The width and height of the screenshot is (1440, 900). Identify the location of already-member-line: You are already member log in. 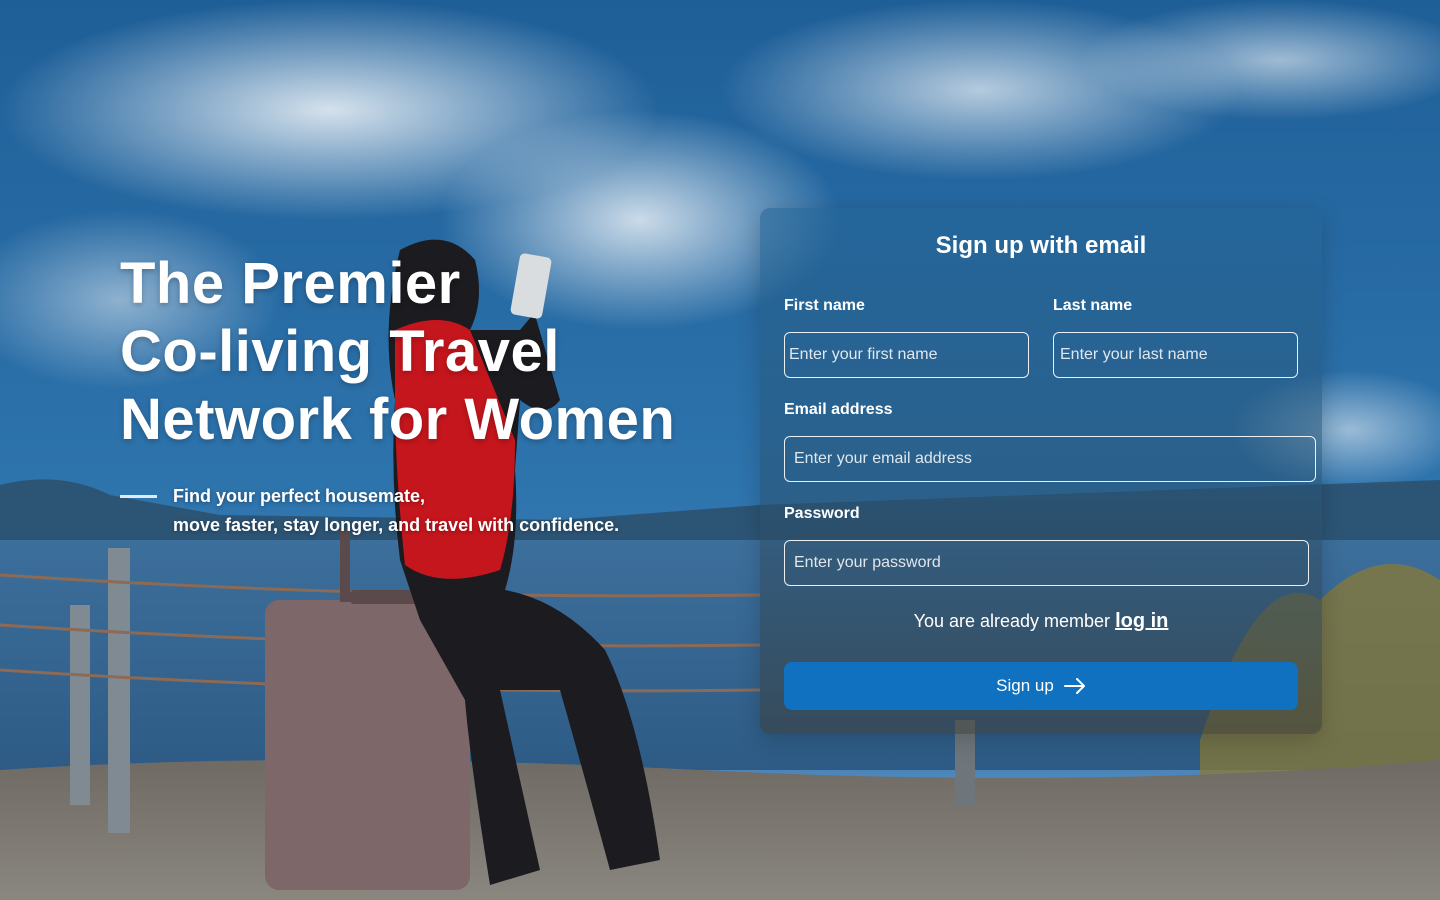
(1041, 621).